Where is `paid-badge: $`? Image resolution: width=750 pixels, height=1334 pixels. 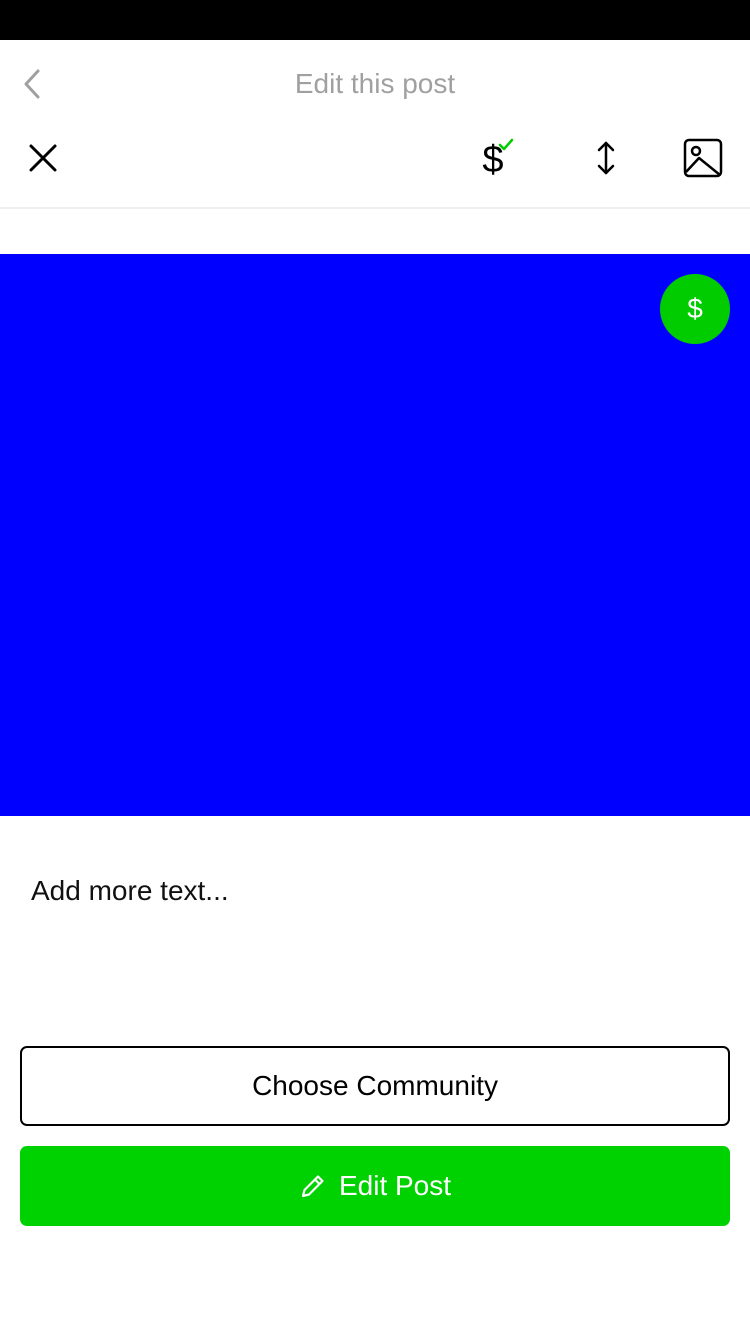 paid-badge: $ is located at coordinates (695, 309).